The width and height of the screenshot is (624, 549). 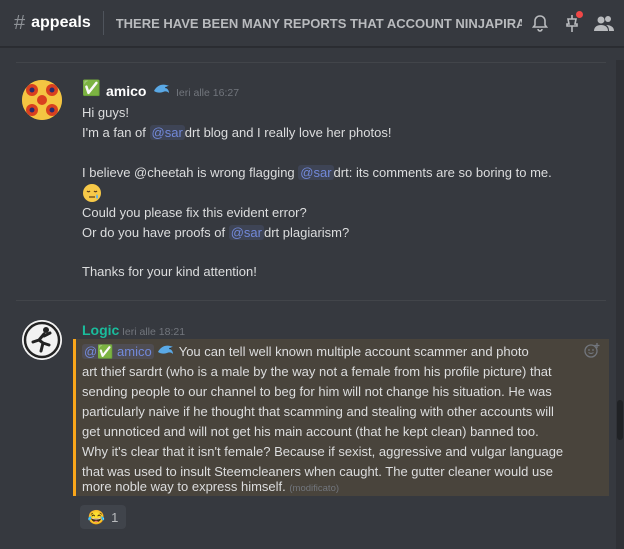 What do you see at coordinates (208, 93) in the screenshot?
I see `message-timestamp: Ieri alle 16:27` at bounding box center [208, 93].